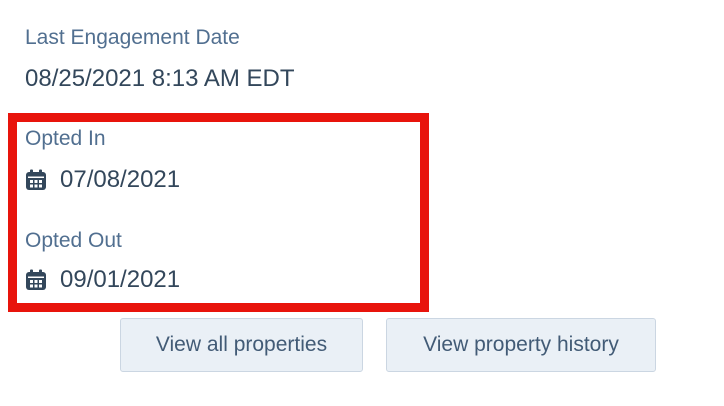 This screenshot has height=406, width=724. What do you see at coordinates (132, 37) in the screenshot?
I see `last-engagement-date-label: Last Engagement Date` at bounding box center [132, 37].